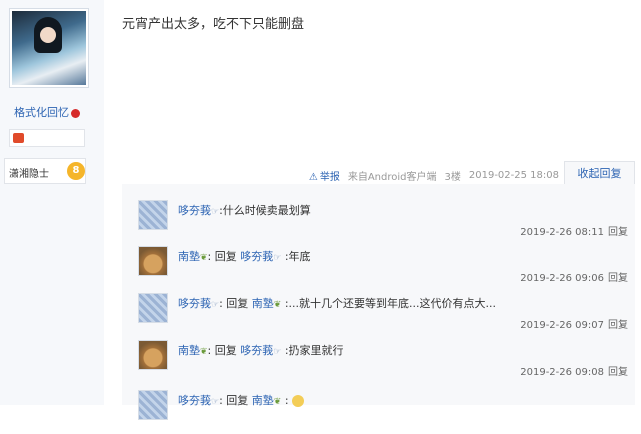  I want to click on report-text: 举报, so click(330, 177).